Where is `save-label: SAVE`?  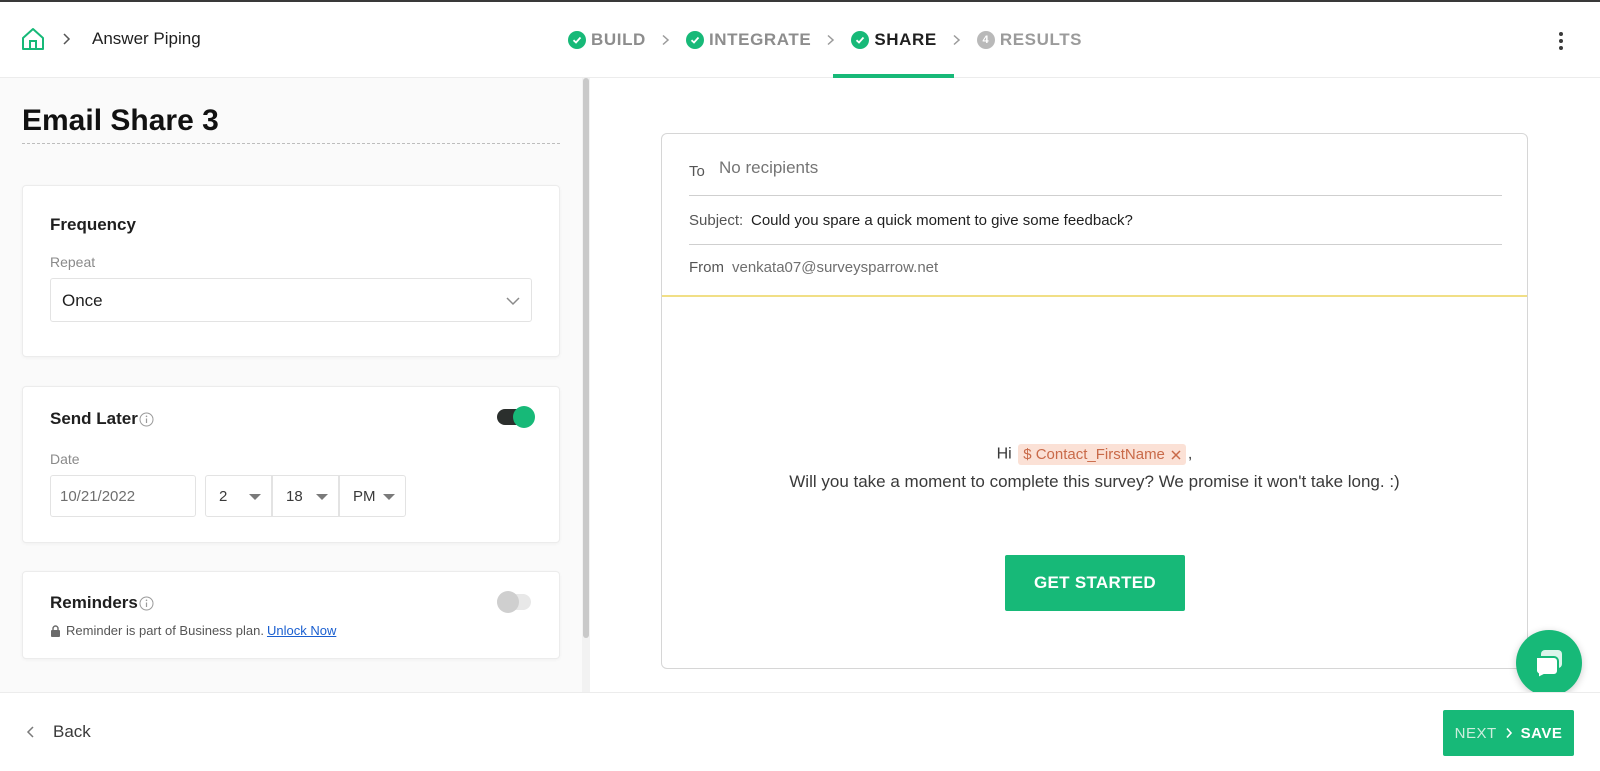 save-label: SAVE is located at coordinates (1541, 733).